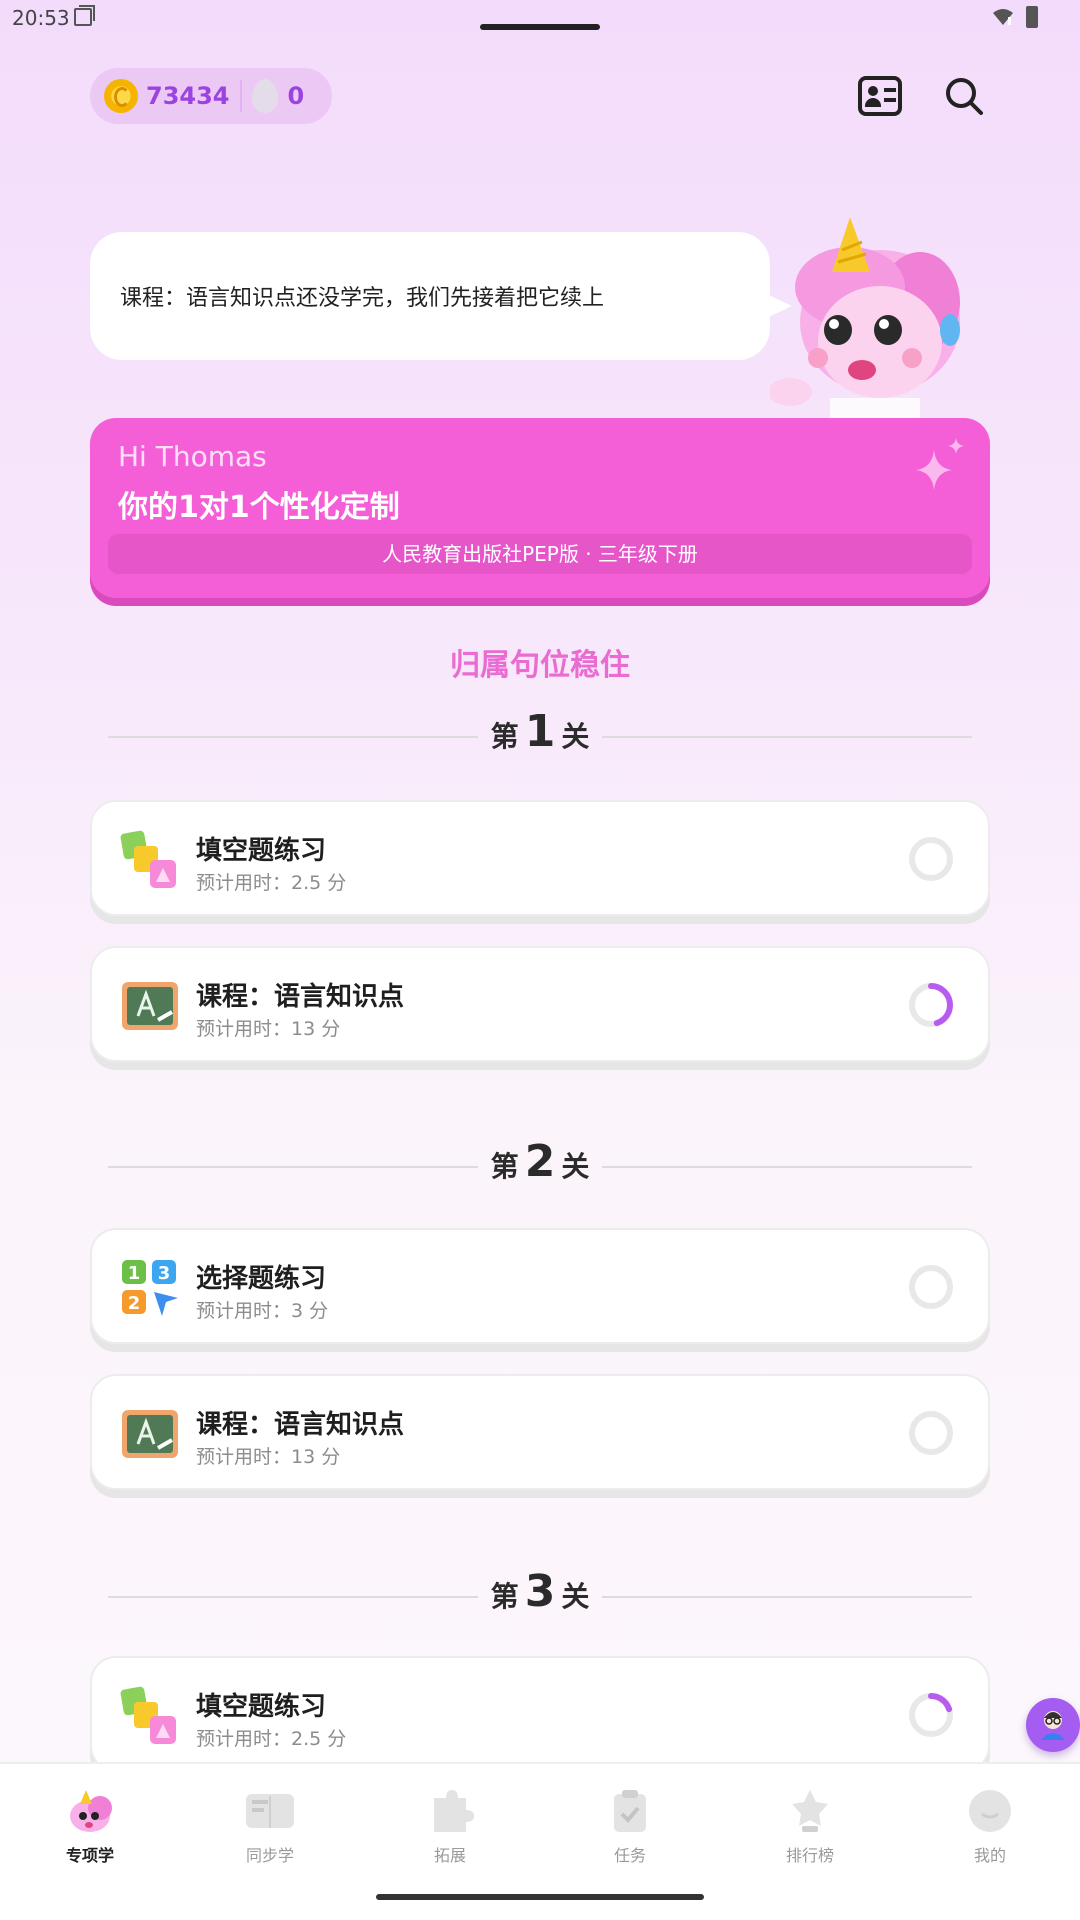  I want to click on section-title: 归属句位稳住, so click(540, 665).